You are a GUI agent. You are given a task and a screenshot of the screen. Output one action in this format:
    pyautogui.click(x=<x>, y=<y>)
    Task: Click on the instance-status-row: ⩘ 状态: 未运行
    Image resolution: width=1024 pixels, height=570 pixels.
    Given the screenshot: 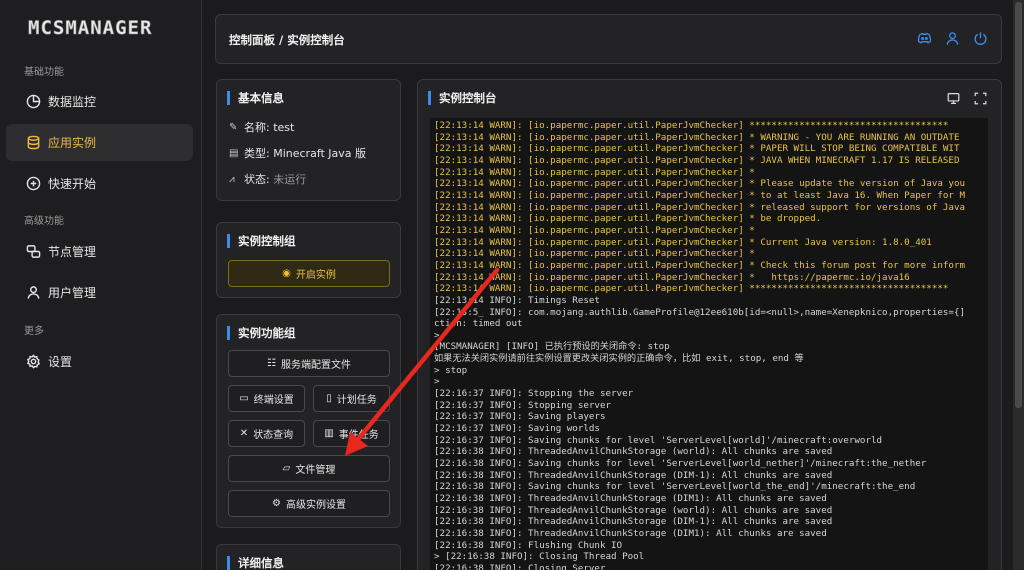 What is the action you would take?
    pyautogui.click(x=267, y=179)
    